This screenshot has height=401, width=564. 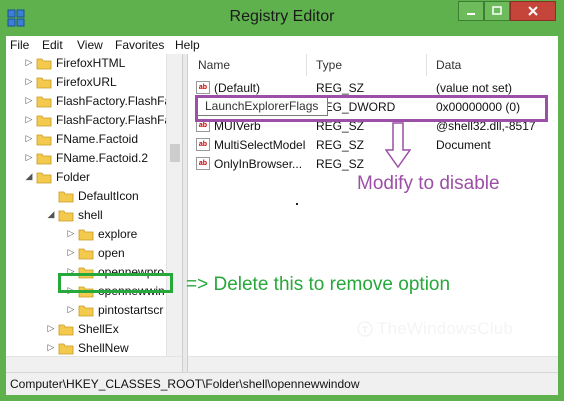 What do you see at coordinates (318, 284) in the screenshot?
I see `delete-annotation: => Delete this to remove option` at bounding box center [318, 284].